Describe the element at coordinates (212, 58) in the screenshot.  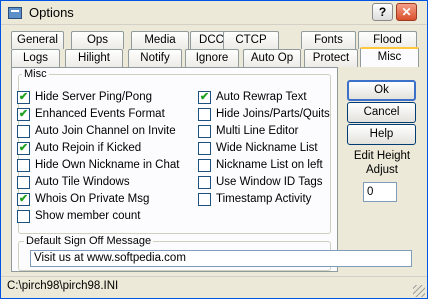
I see `tab-ignore: Ignore` at that location.